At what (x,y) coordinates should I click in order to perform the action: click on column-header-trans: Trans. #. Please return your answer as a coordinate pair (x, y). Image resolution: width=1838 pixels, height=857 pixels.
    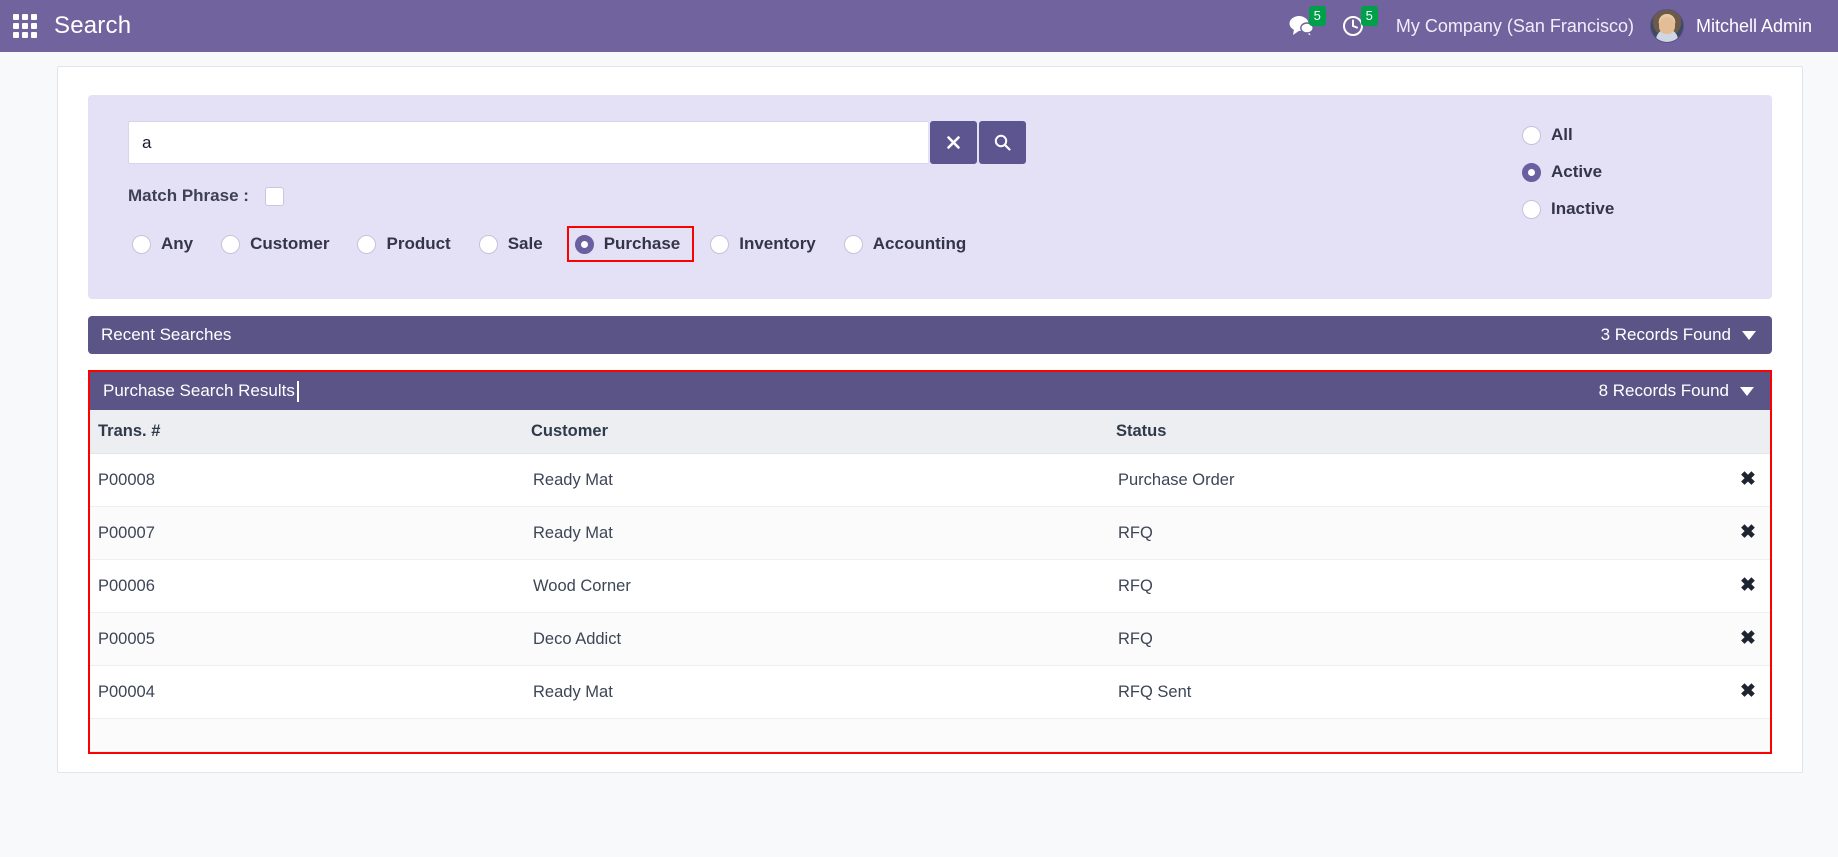
    Looking at the image, I should click on (307, 432).